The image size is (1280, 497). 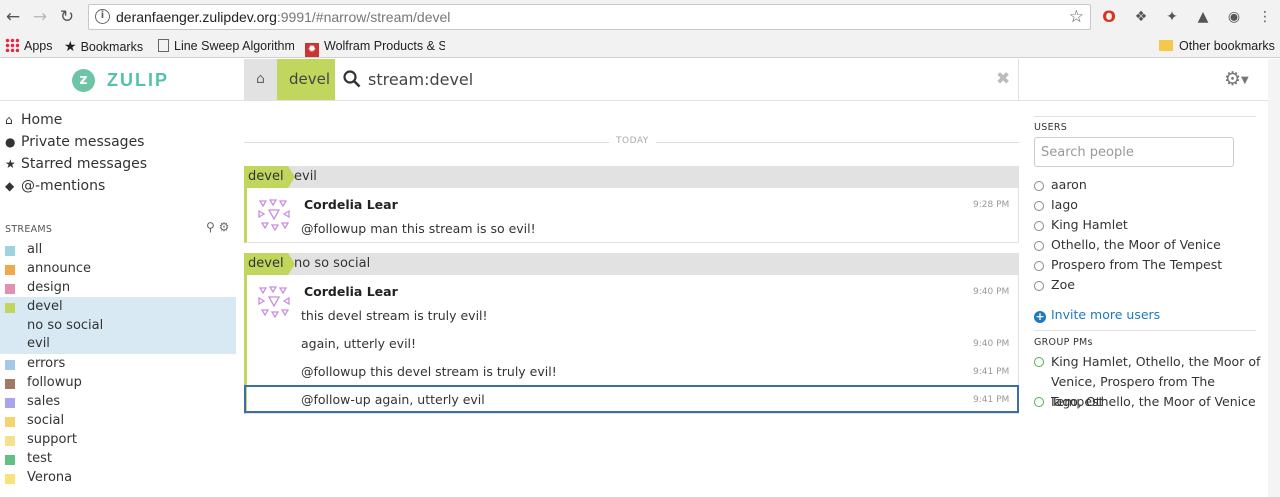 What do you see at coordinates (118, 250) in the screenshot?
I see `stream-item-all: all` at bounding box center [118, 250].